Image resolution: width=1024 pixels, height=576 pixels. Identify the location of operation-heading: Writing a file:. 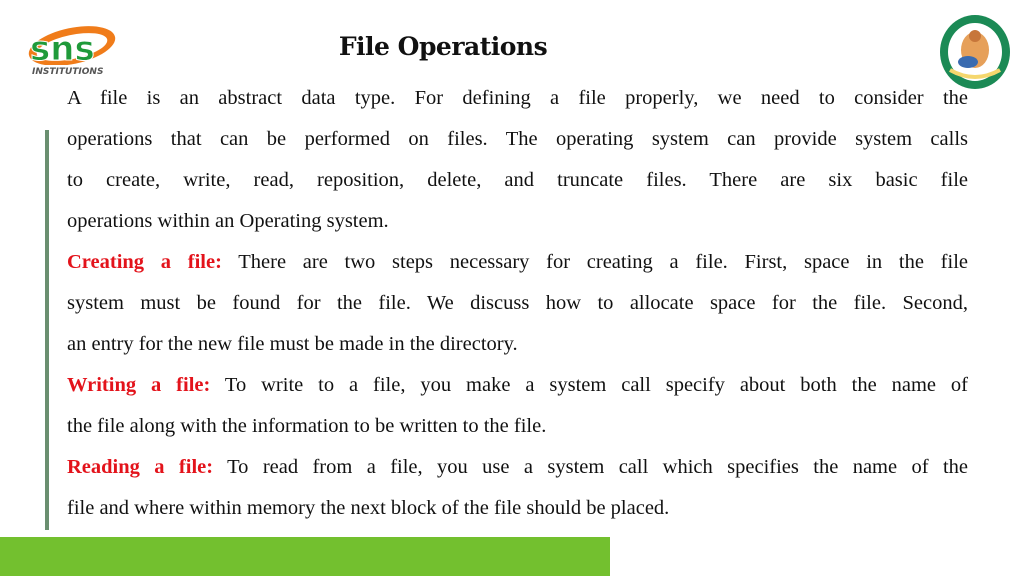
(139, 385).